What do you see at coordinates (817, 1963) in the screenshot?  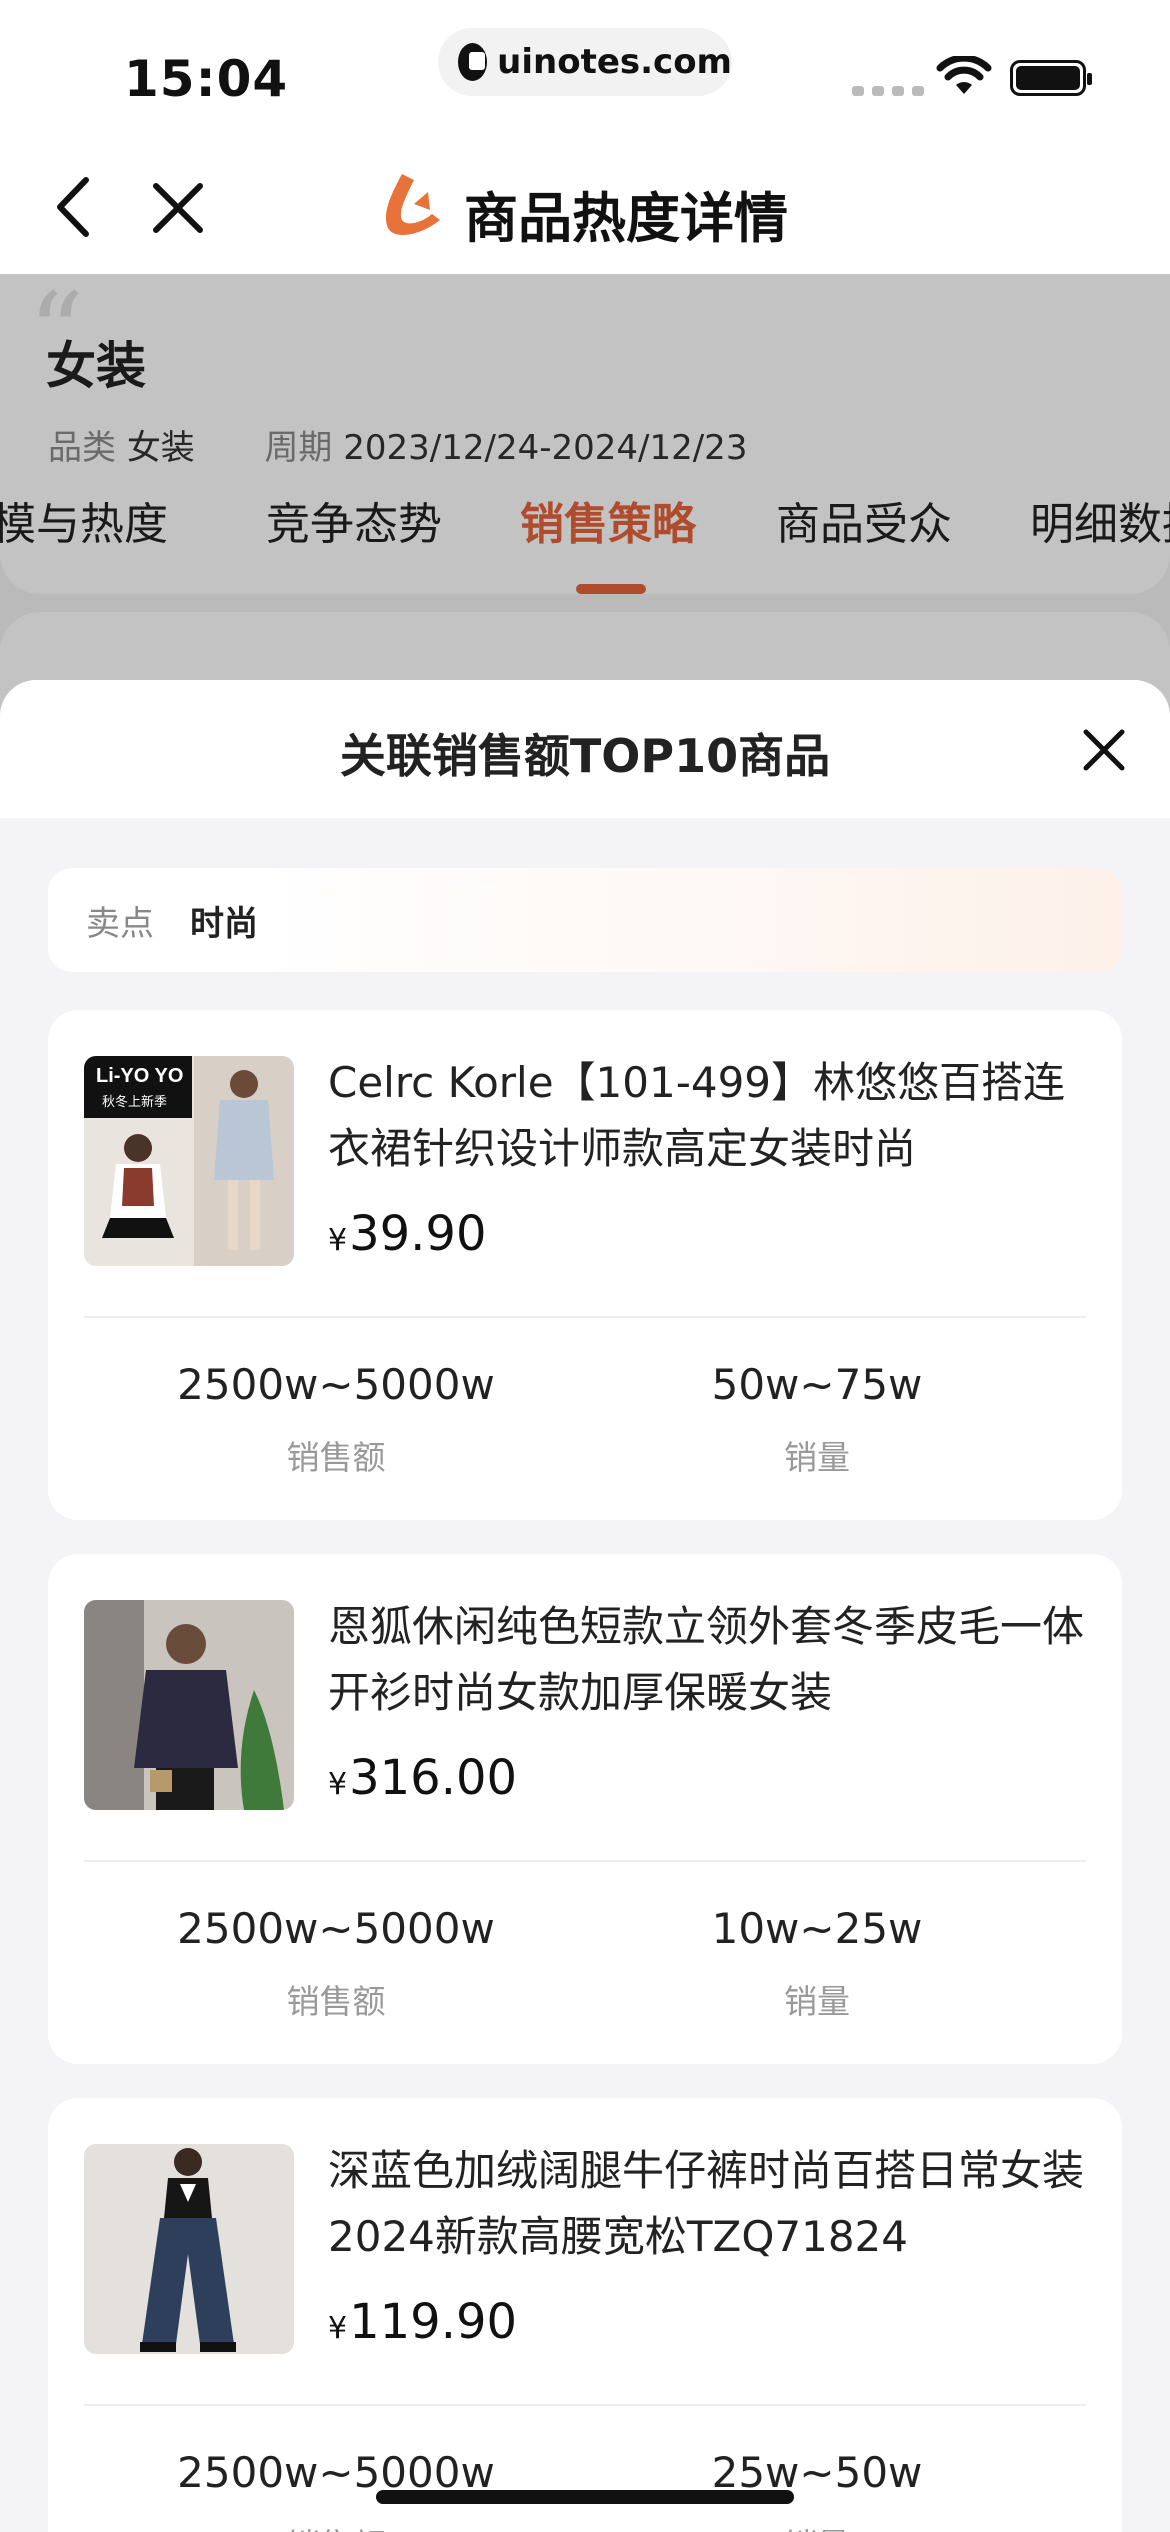 I see `sales-volume-stat: 10w~25w 销量` at bounding box center [817, 1963].